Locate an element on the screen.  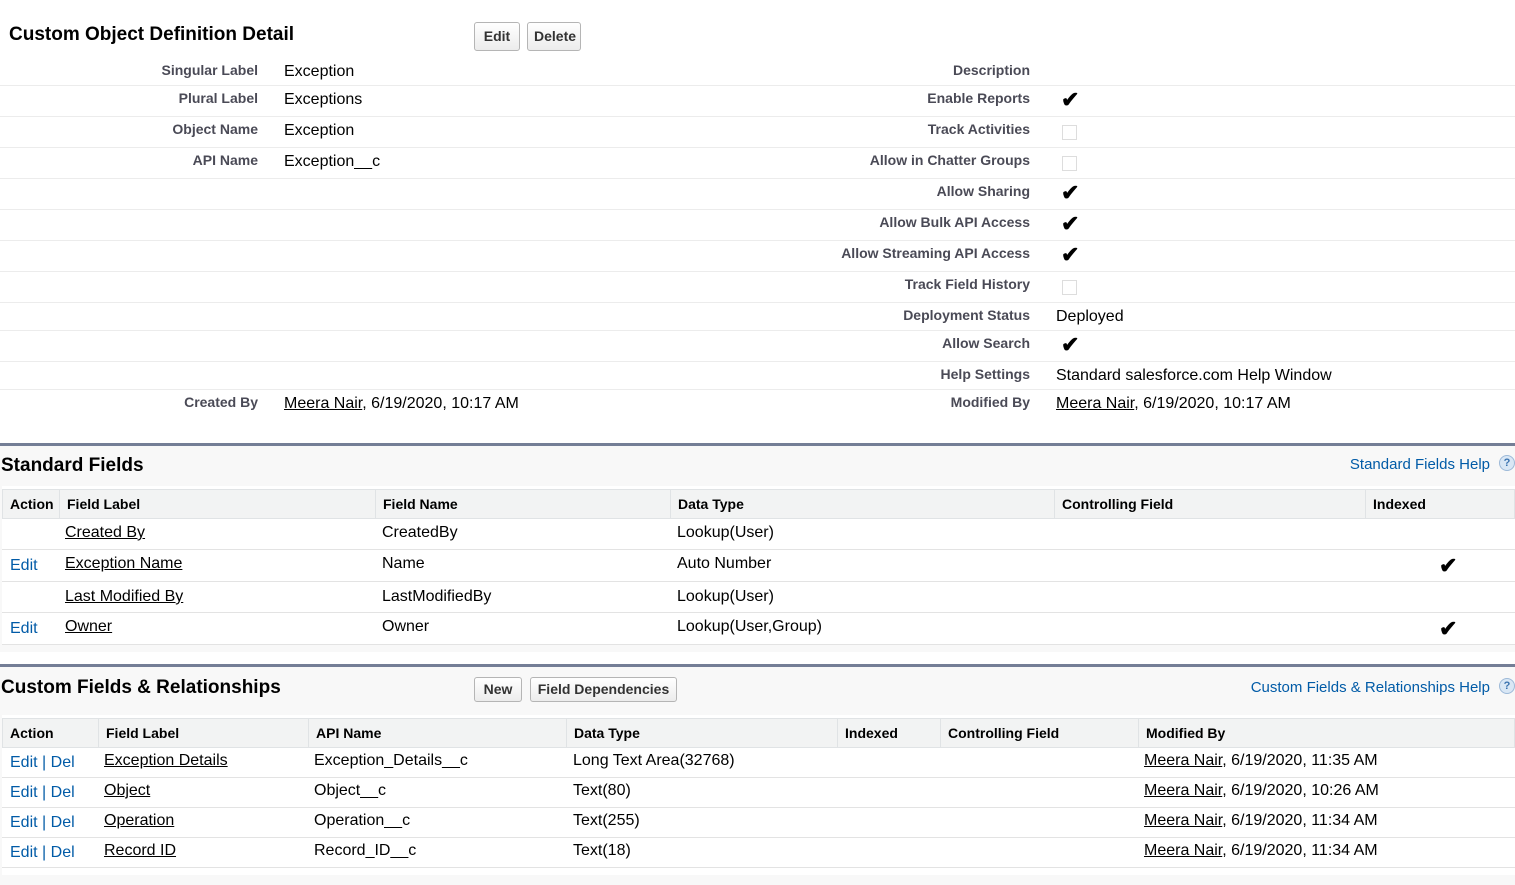
help-settings-value: Standard salesforce.com Help Window is located at coordinates (1194, 375).